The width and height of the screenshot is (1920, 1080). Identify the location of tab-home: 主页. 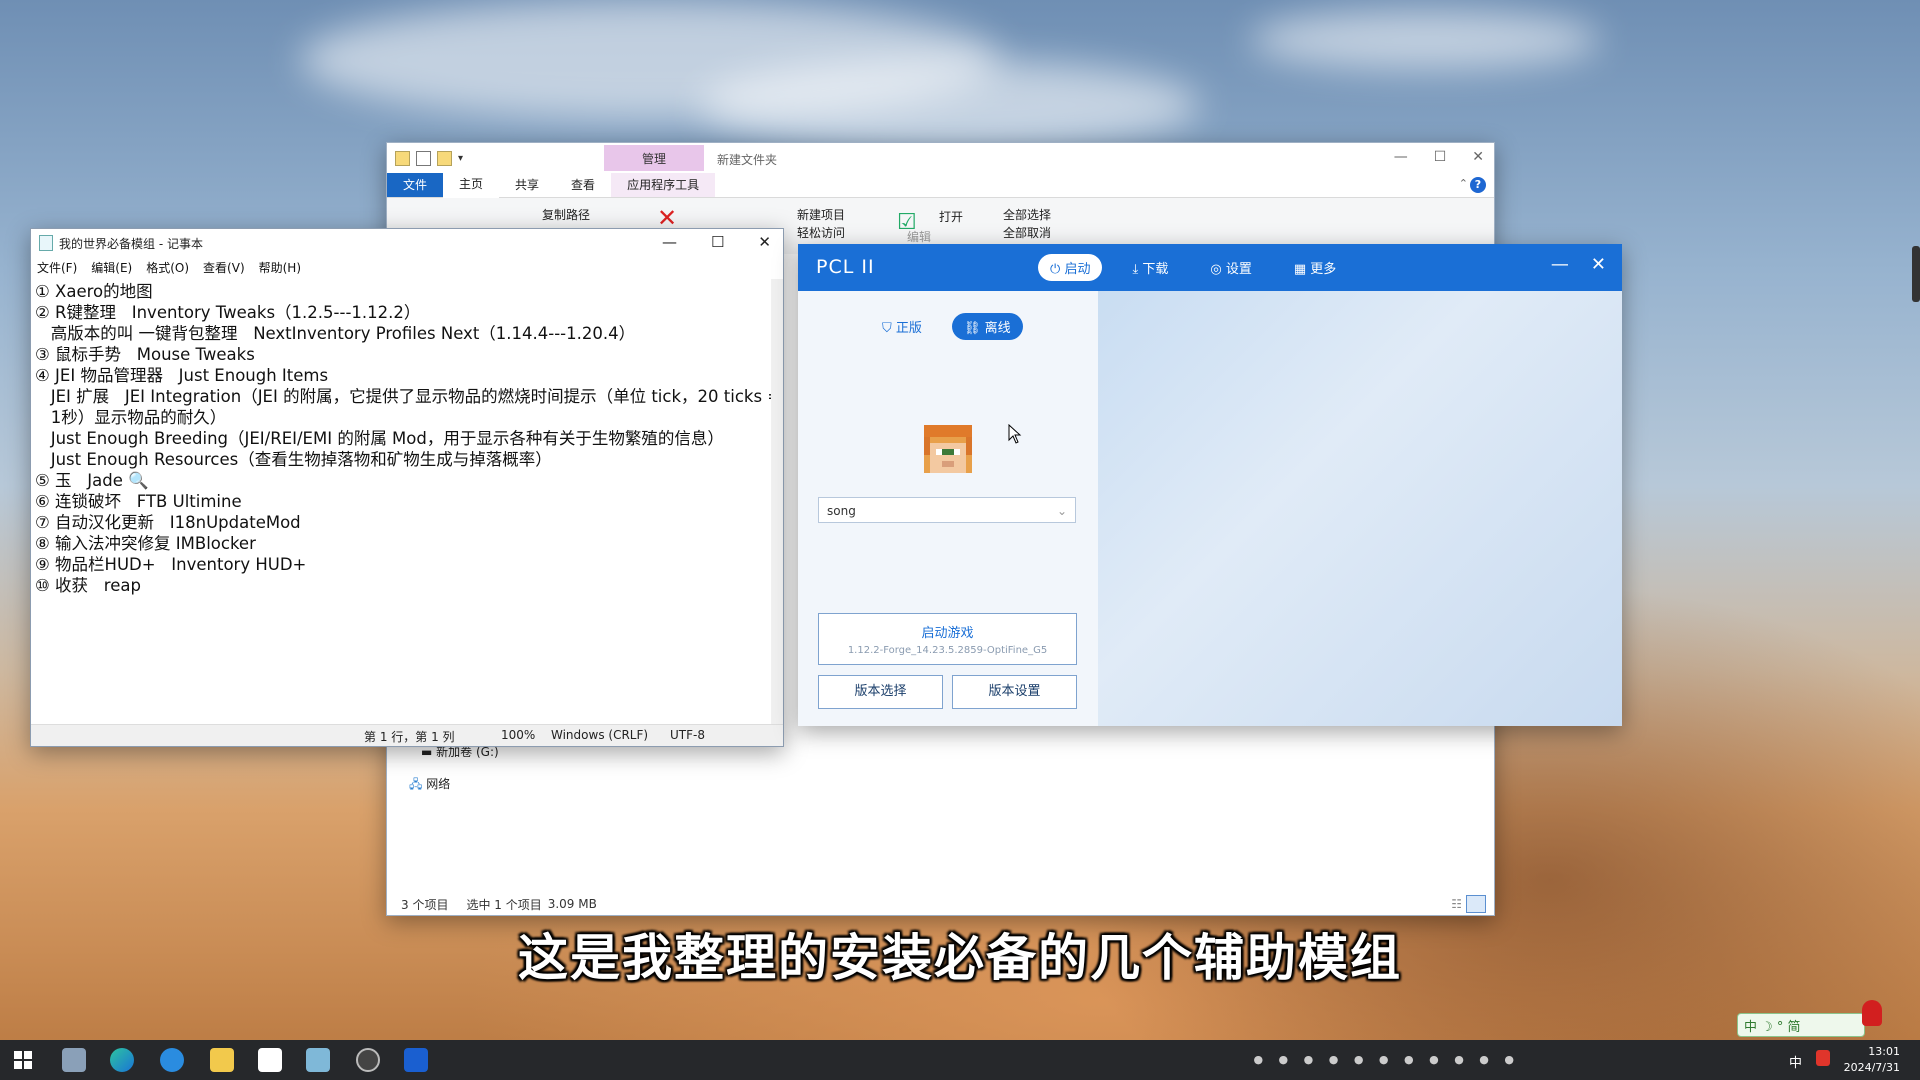
(471, 185).